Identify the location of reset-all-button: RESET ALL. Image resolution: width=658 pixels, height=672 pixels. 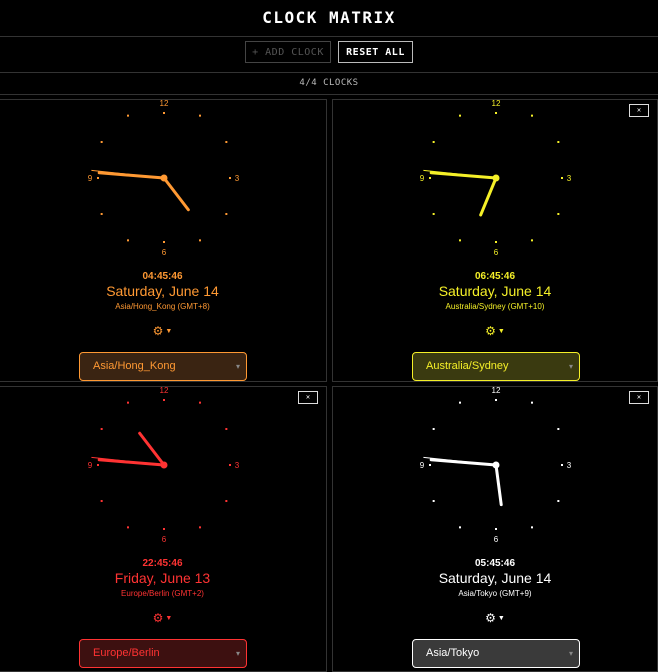
(375, 52).